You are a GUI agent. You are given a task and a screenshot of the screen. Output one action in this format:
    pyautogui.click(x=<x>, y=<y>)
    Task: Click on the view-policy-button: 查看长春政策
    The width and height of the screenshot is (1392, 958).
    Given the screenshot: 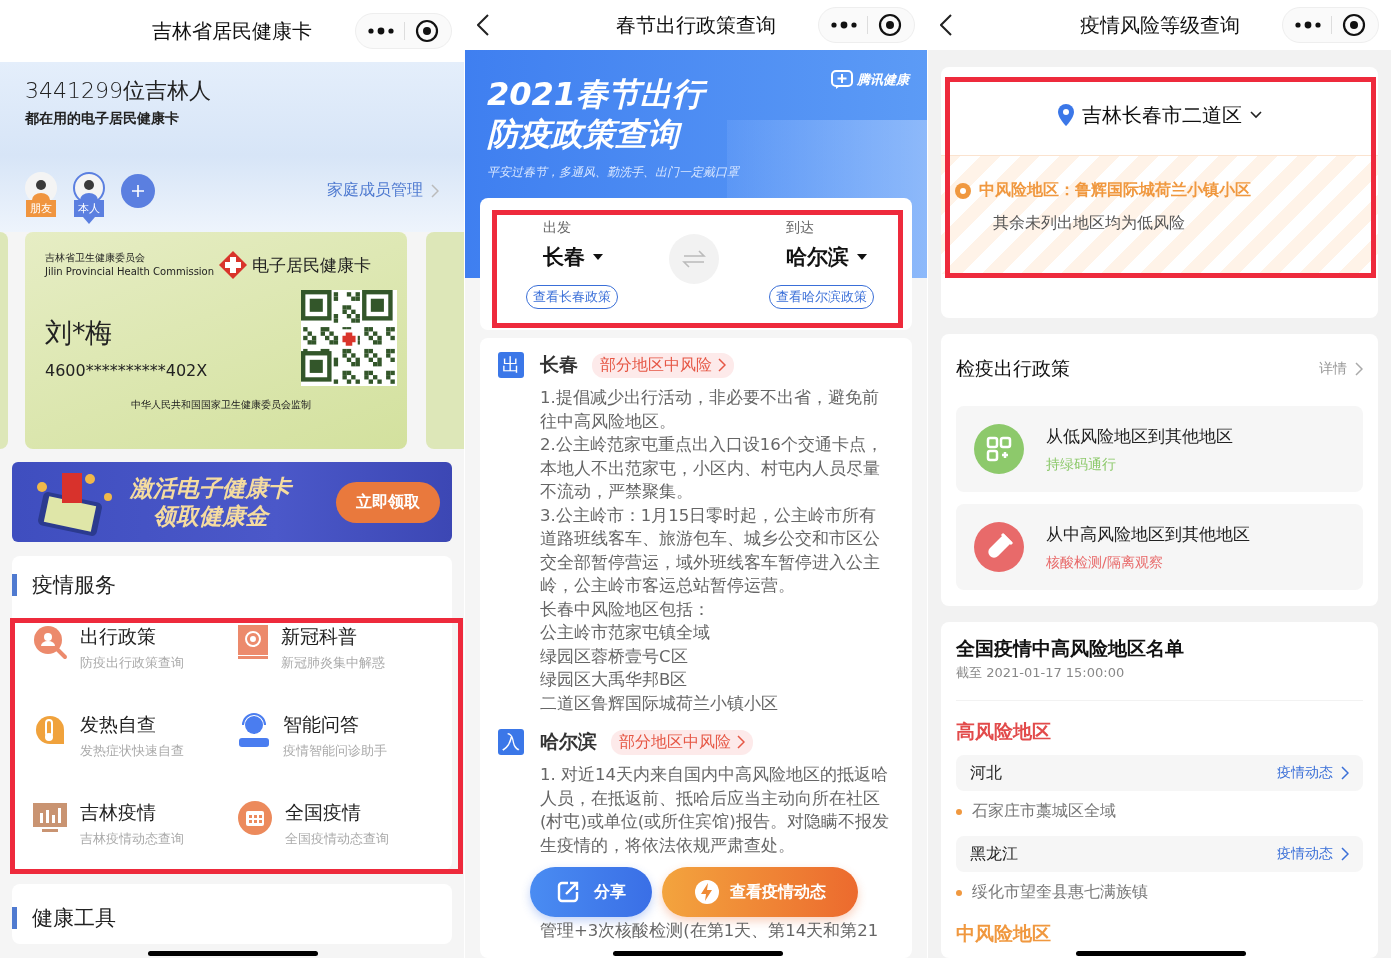 What is the action you would take?
    pyautogui.click(x=572, y=297)
    